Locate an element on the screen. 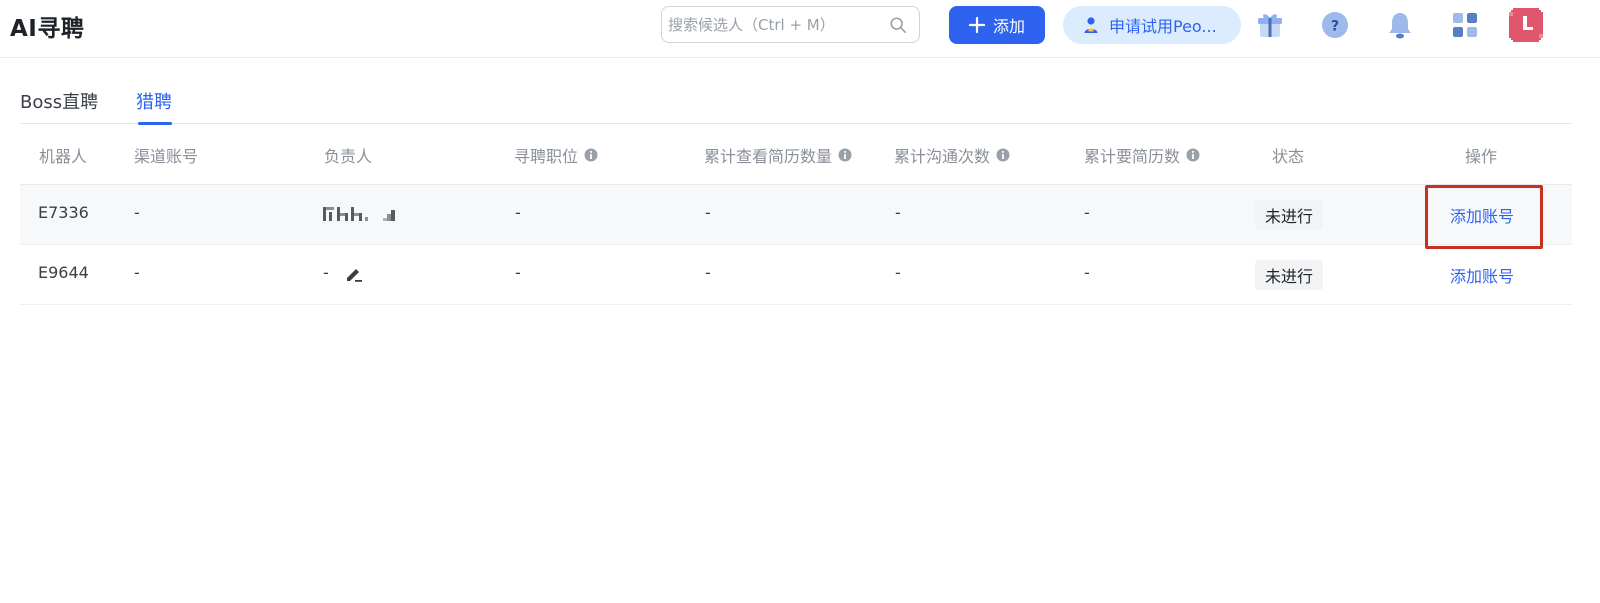  search-icon is located at coordinates (898, 25).